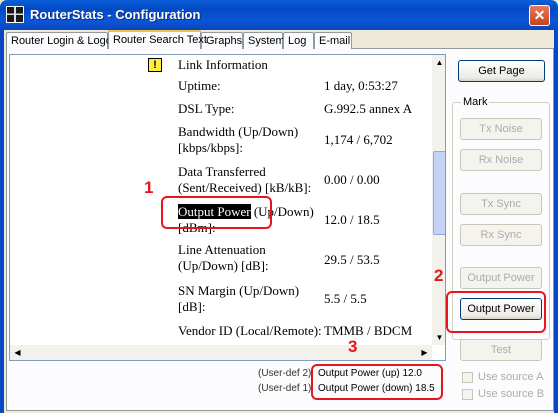 This screenshot has width=558, height=413. Describe the element at coordinates (239, 290) in the screenshot. I see `sn-margin-label-line1: SN Margin (Up/Down)` at that location.